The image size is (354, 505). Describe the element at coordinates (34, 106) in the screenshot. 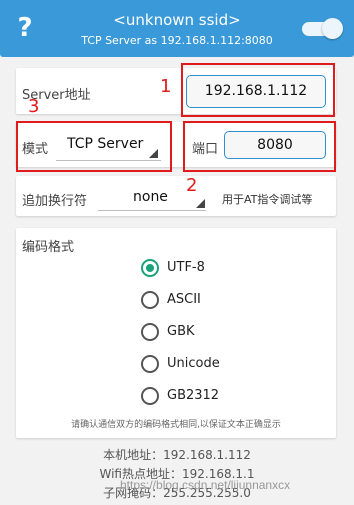

I see `annotation-3: 3` at that location.